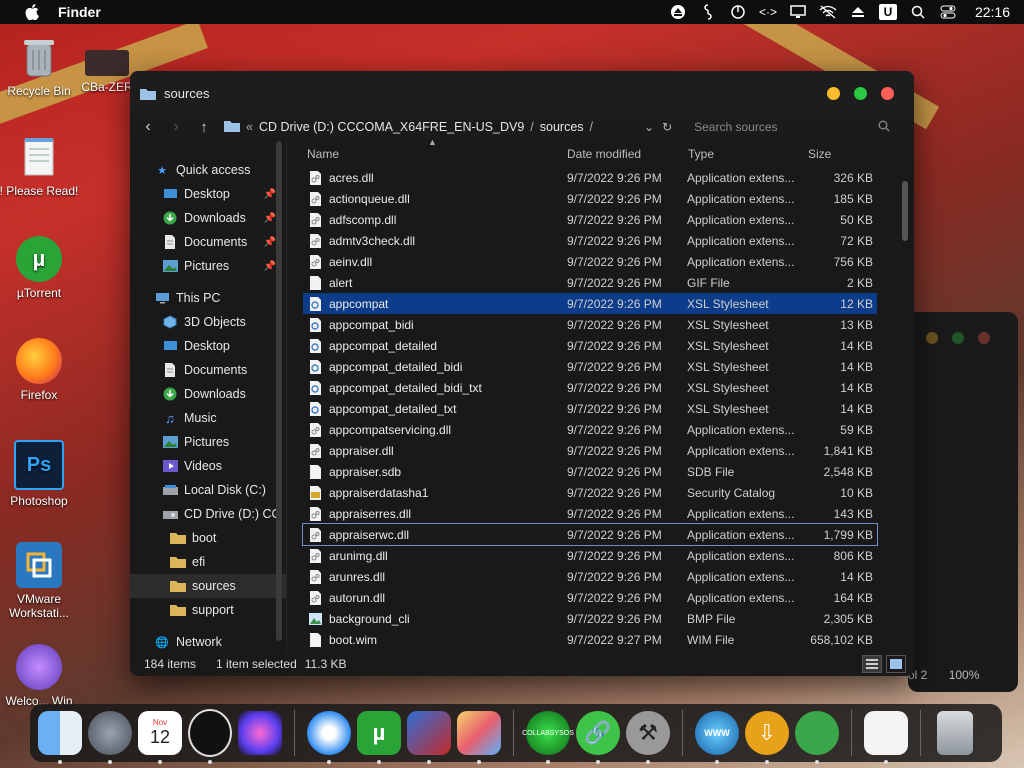  Describe the element at coordinates (604, 154) in the screenshot. I see `column-header-date: Date modified` at that location.